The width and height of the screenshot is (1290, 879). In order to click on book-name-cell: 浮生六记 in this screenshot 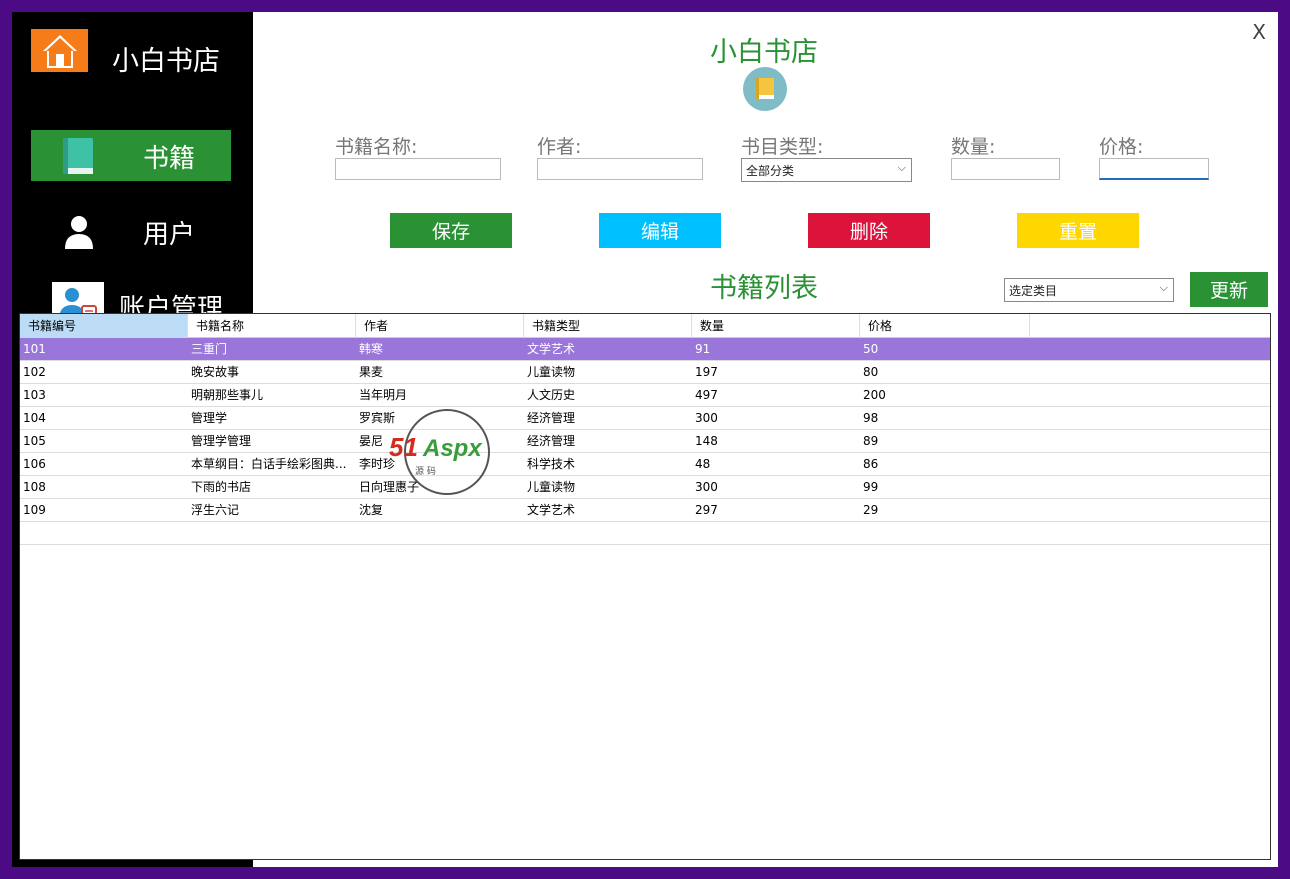, I will do `click(215, 510)`.